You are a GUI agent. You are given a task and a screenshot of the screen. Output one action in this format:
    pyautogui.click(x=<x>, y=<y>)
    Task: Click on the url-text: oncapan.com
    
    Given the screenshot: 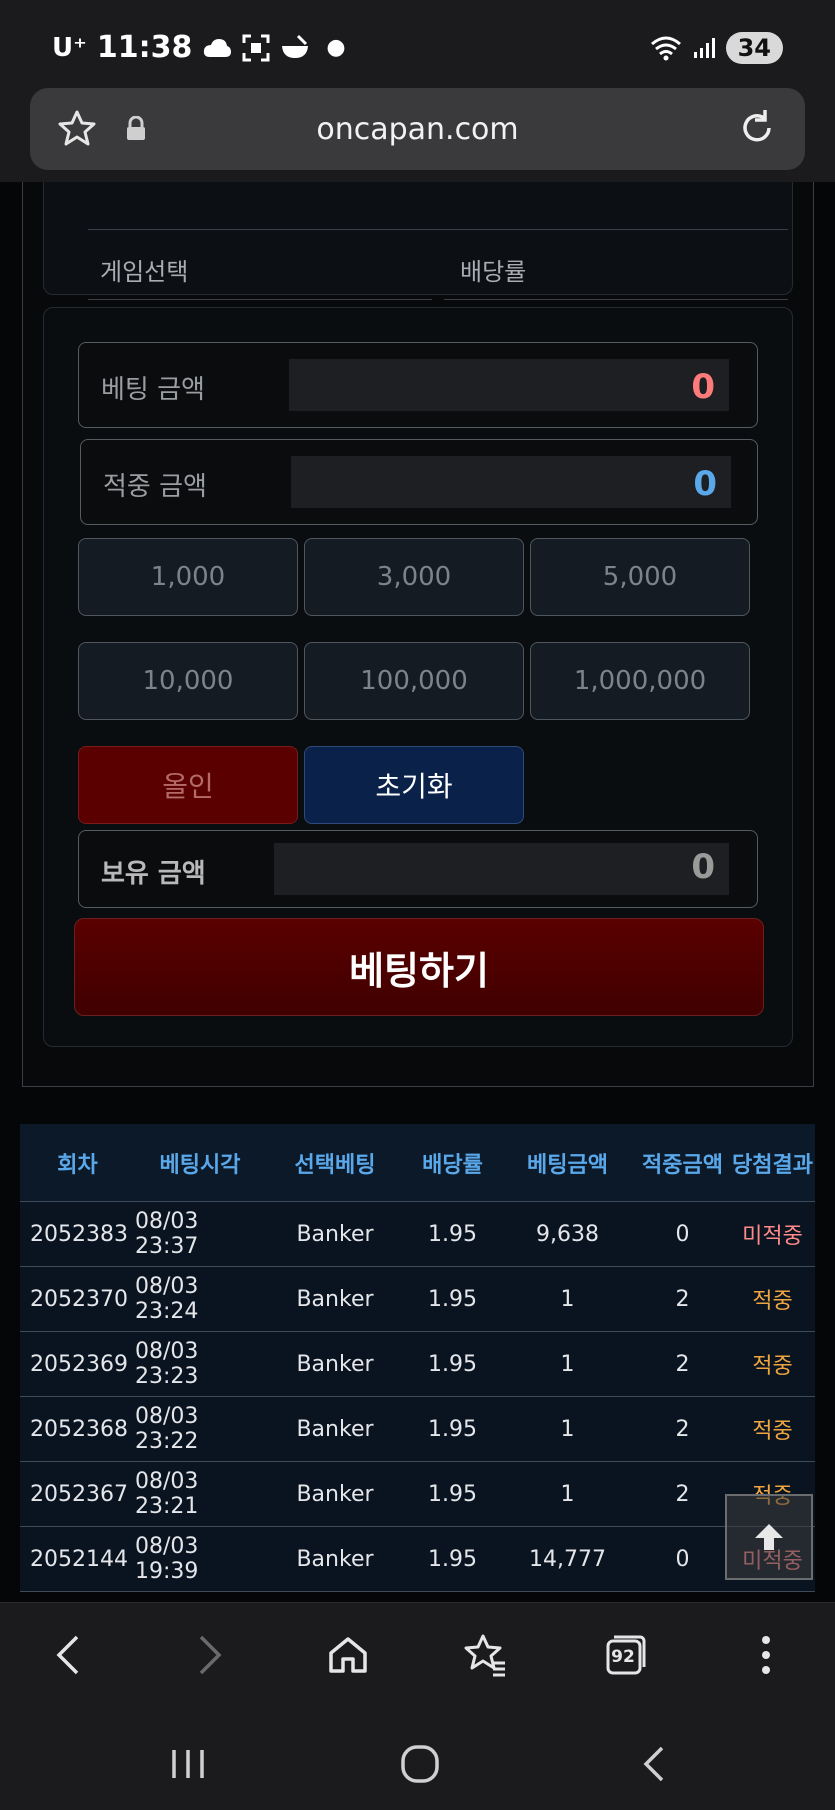 What is the action you would take?
    pyautogui.click(x=417, y=129)
    